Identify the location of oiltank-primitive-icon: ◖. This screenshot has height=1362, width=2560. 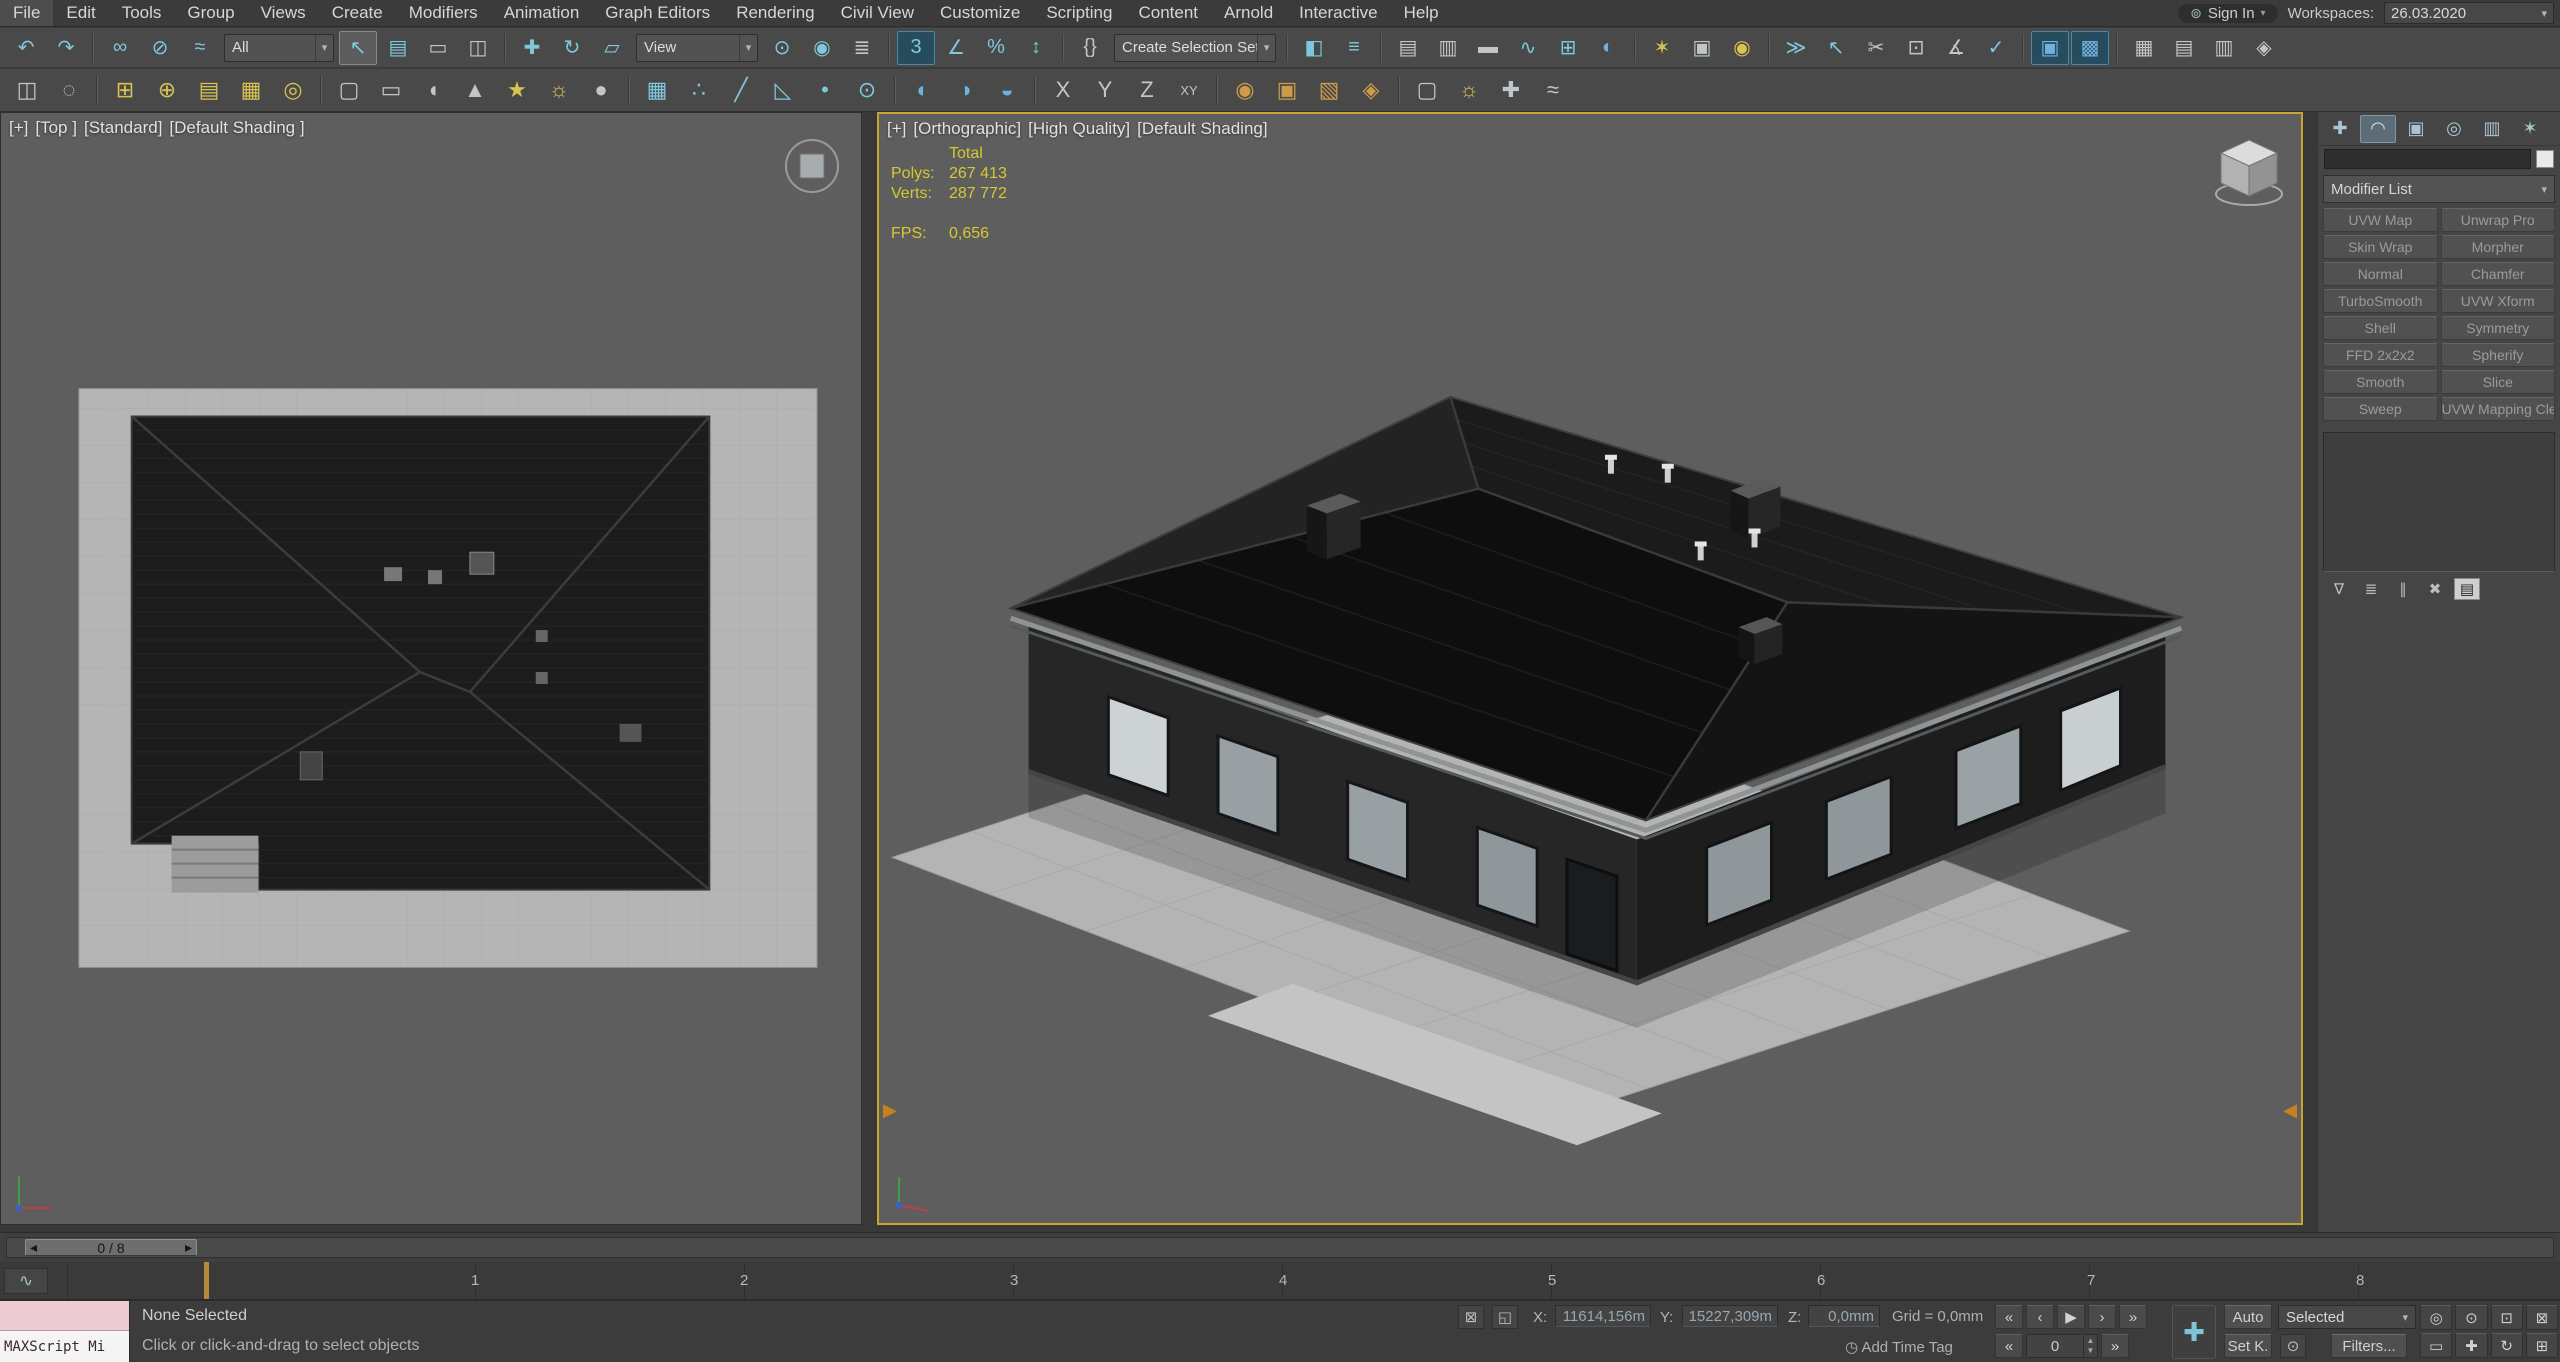
(433, 90).